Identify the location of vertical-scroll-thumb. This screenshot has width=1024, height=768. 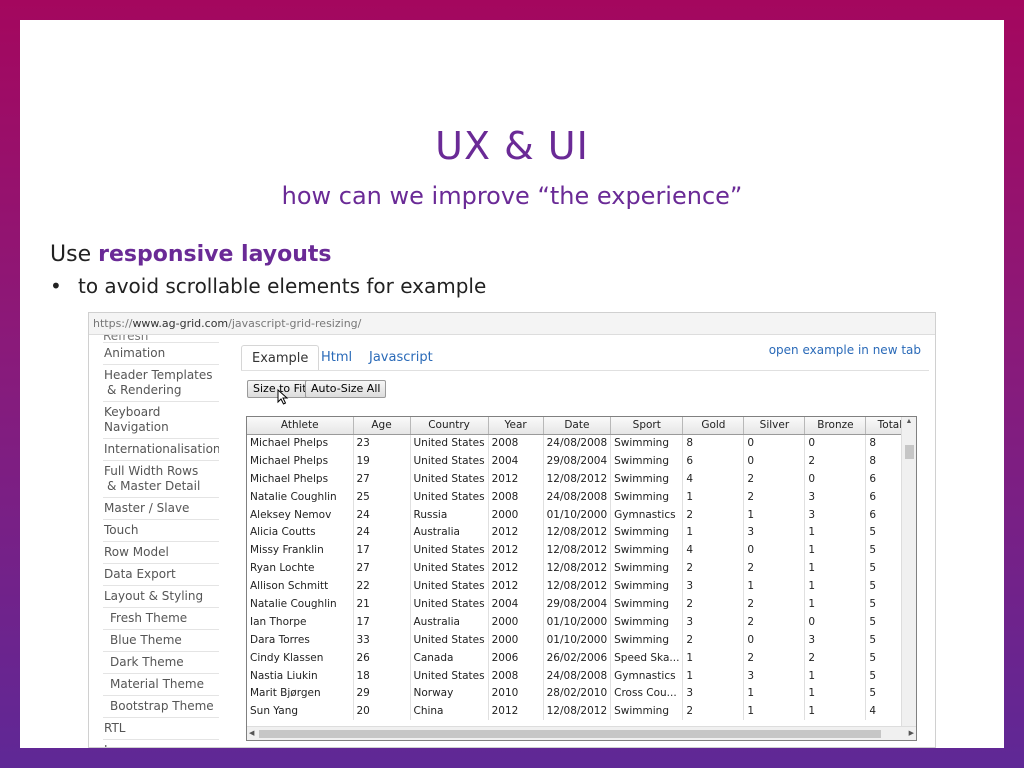
(909, 452).